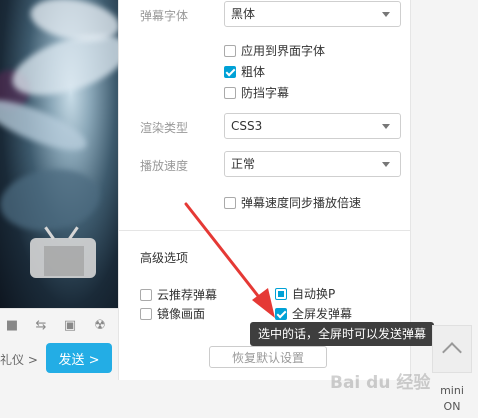  I want to click on render-type-label: 渲染类型, so click(164, 128).